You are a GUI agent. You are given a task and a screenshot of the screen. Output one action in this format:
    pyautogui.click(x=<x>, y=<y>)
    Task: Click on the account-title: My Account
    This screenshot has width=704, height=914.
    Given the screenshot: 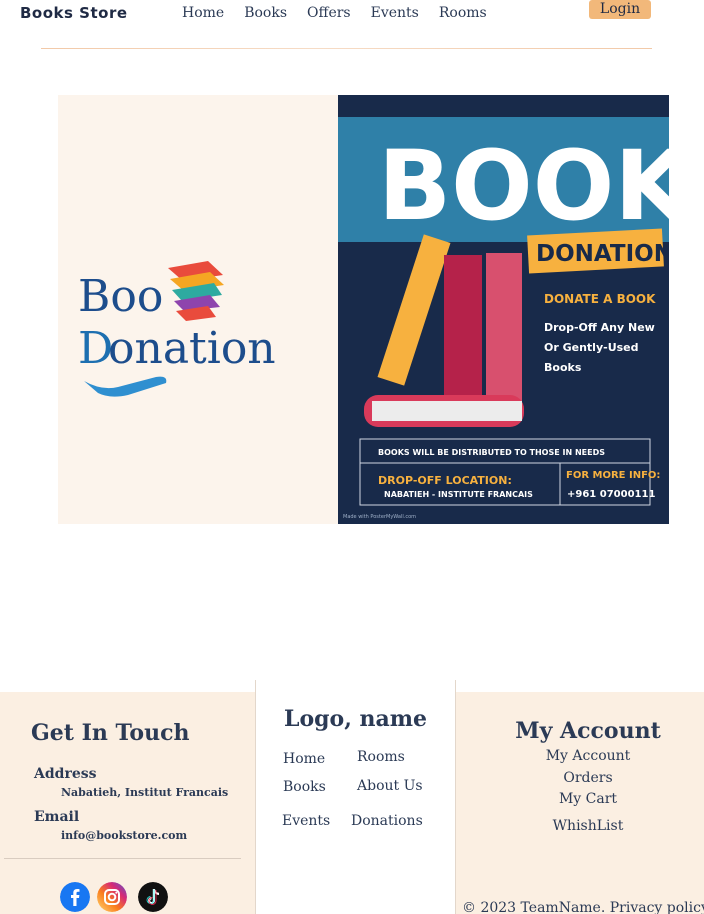 What is the action you would take?
    pyautogui.click(x=588, y=731)
    